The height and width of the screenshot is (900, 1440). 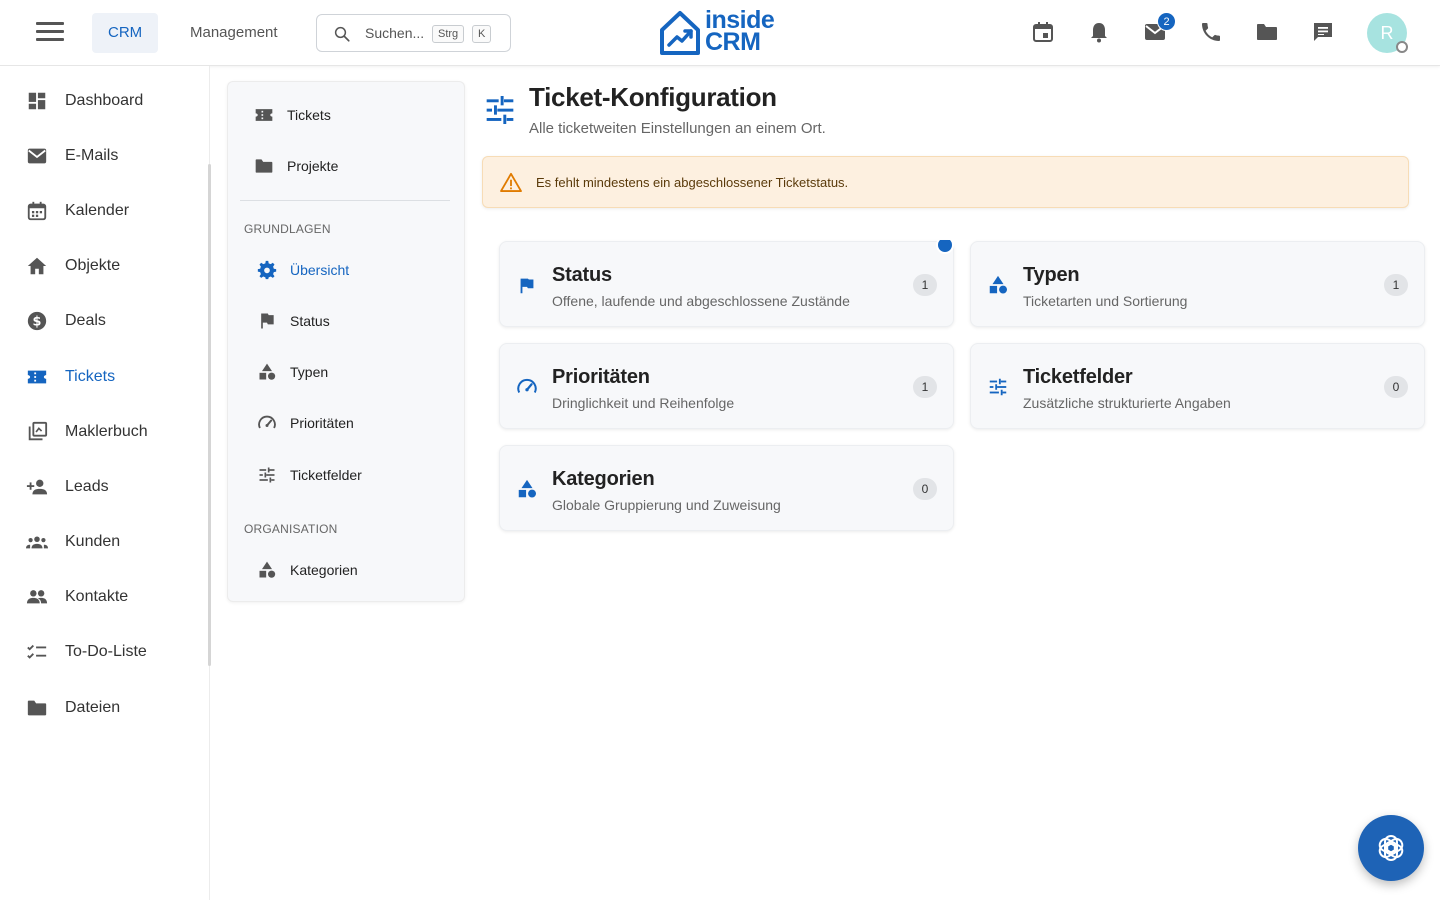 I want to click on section-title-organisation: ORGANISATION, so click(x=291, y=529).